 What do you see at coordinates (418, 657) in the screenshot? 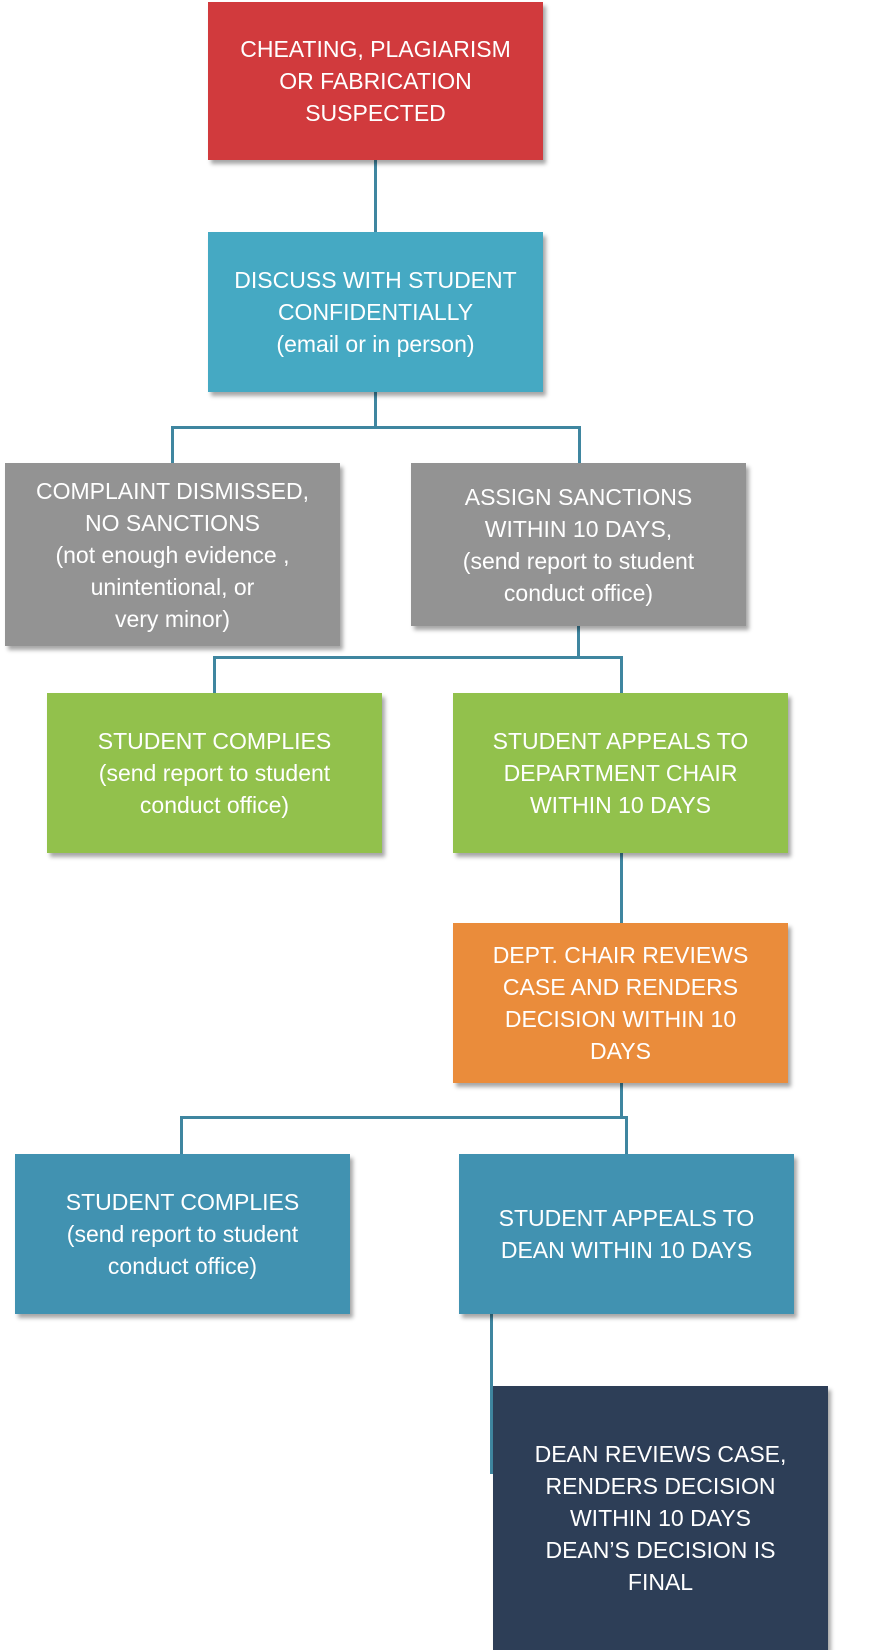
I see `connector-sanctions-branch` at bounding box center [418, 657].